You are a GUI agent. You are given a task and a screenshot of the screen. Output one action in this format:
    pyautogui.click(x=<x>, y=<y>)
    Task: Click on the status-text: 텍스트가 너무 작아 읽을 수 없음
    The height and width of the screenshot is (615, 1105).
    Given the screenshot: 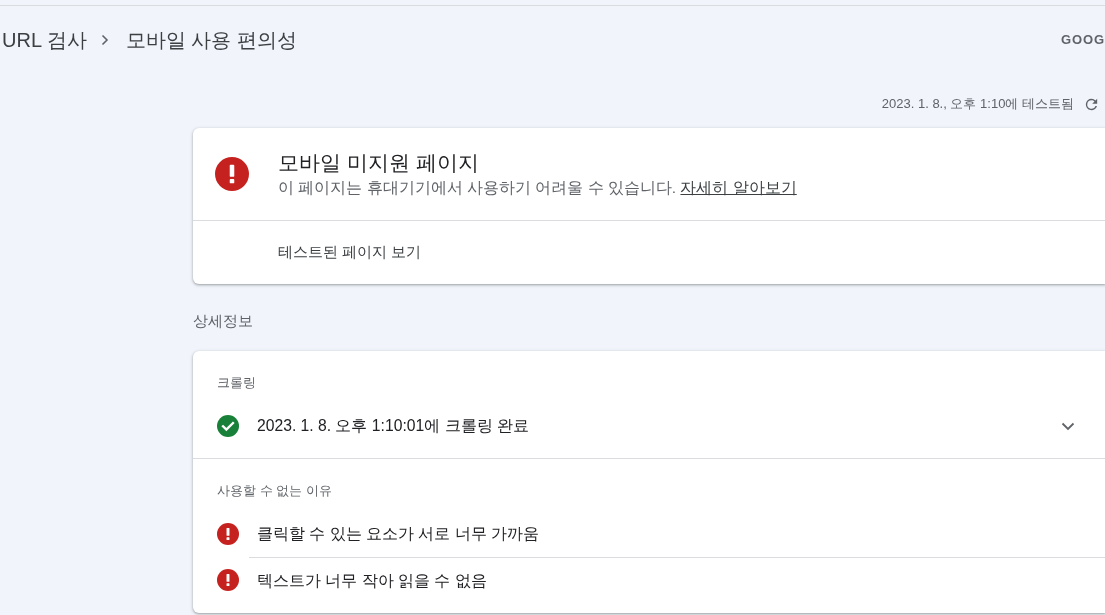 What is the action you would take?
    pyautogui.click(x=372, y=580)
    